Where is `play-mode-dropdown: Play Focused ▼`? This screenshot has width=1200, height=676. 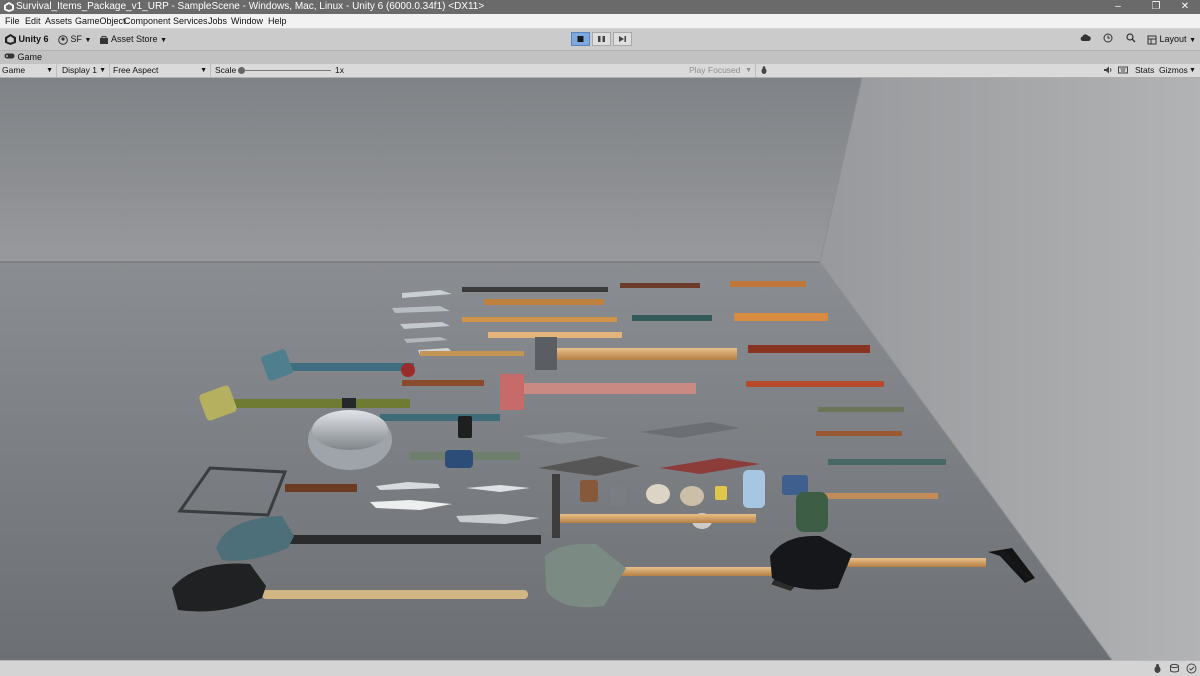
play-mode-dropdown: Play Focused ▼ is located at coordinates (722, 70).